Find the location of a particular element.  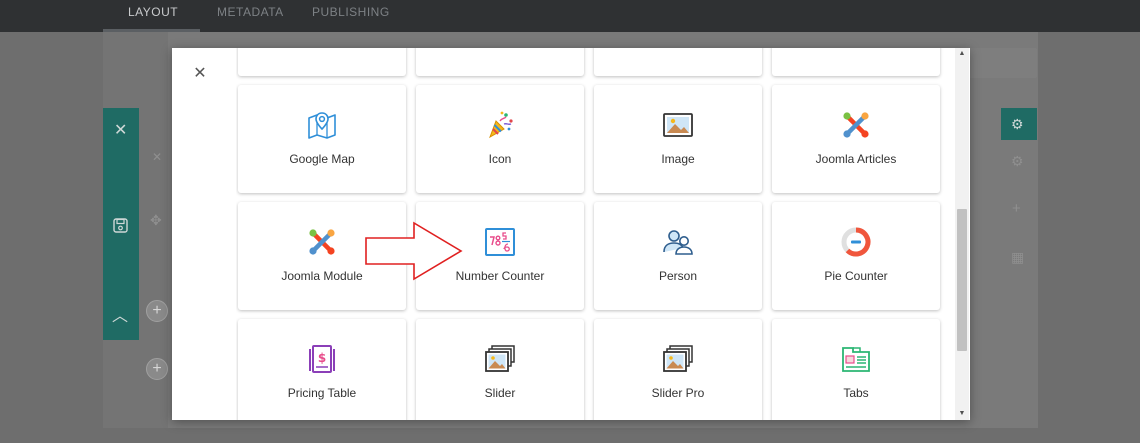

background-settings-toolbar: ⚙ is located at coordinates (1019, 124).